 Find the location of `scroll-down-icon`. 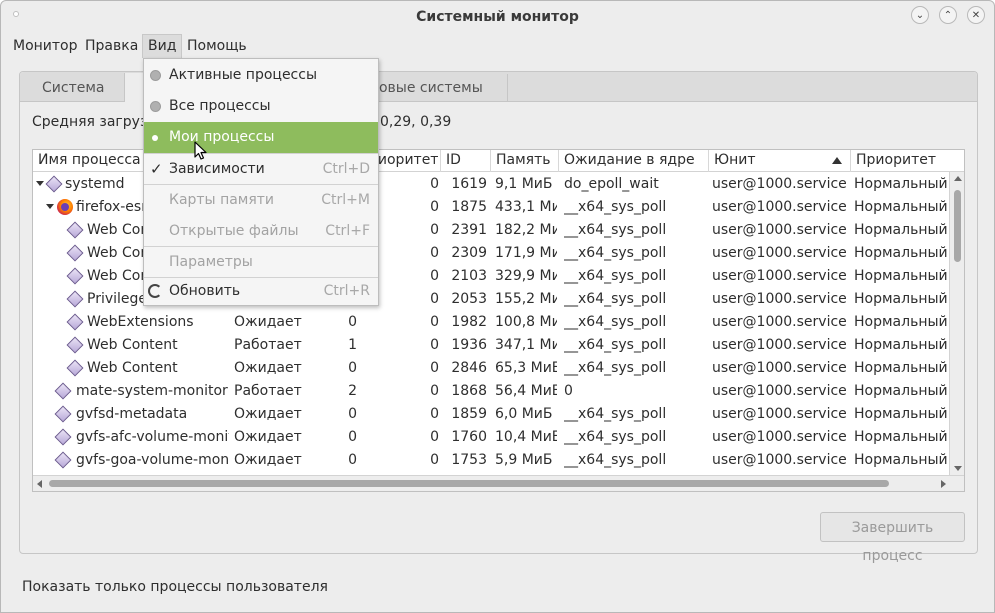

scroll-down-icon is located at coordinates (958, 468).